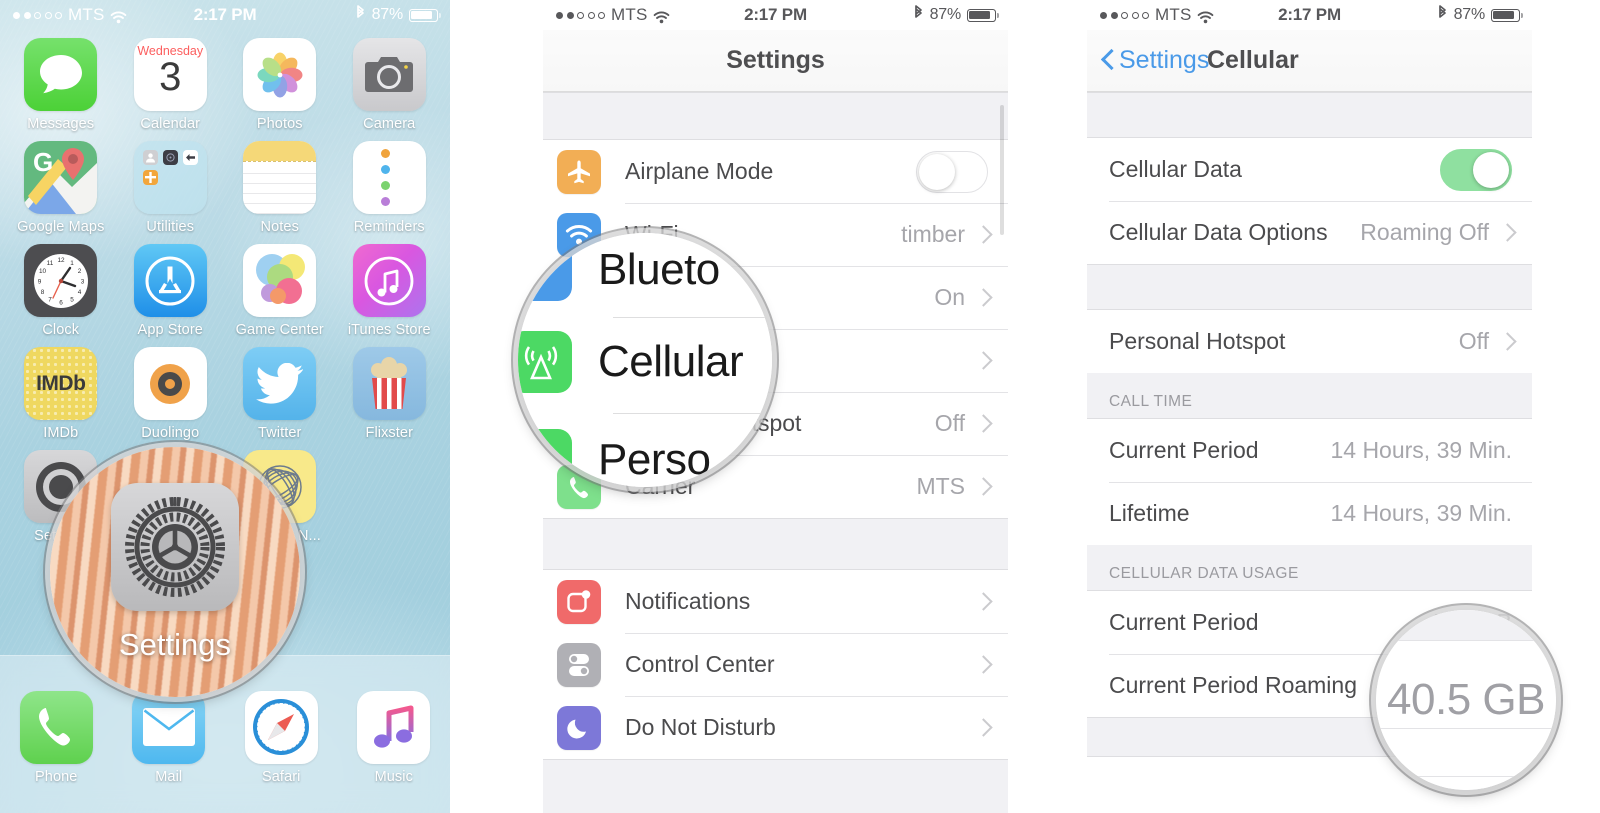  What do you see at coordinates (280, 394) in the screenshot?
I see `app-icon-twitter: Twitter` at bounding box center [280, 394].